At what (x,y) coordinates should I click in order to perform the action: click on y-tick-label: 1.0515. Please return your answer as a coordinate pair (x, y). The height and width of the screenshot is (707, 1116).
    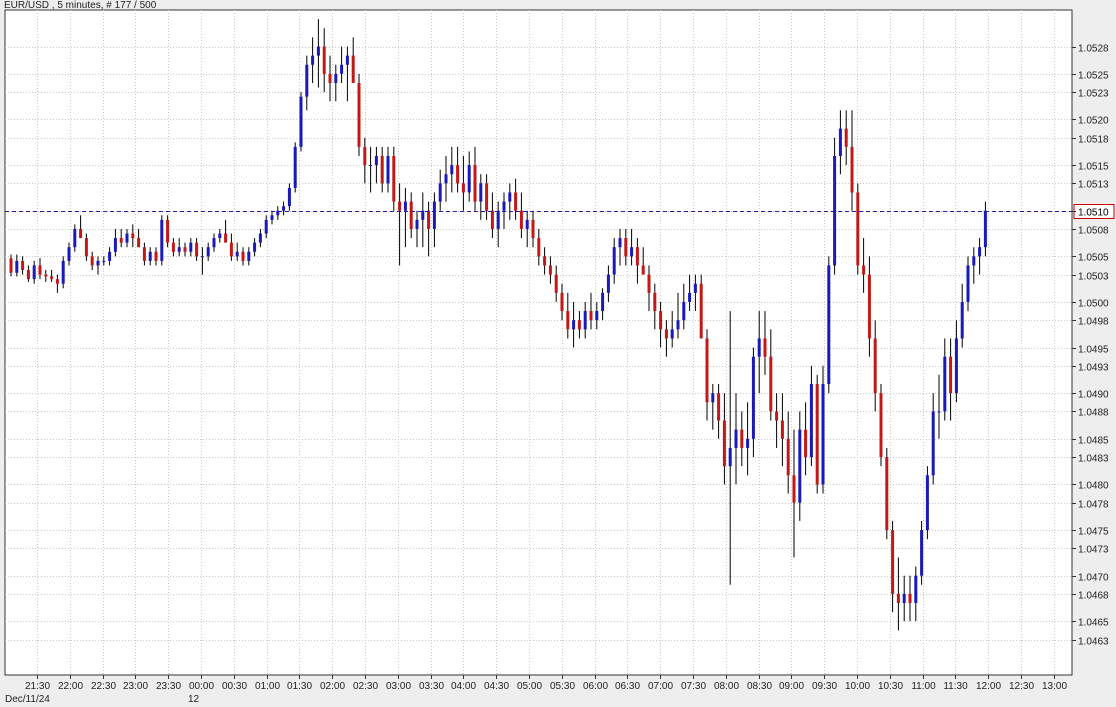
    Looking at the image, I should click on (1093, 167).